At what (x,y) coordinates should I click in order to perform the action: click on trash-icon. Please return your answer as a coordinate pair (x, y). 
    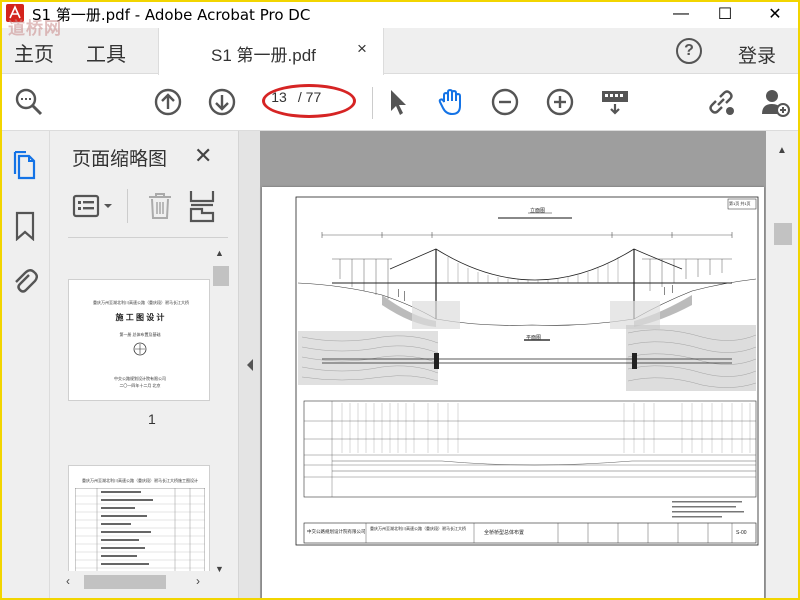
    Looking at the image, I should click on (160, 206).